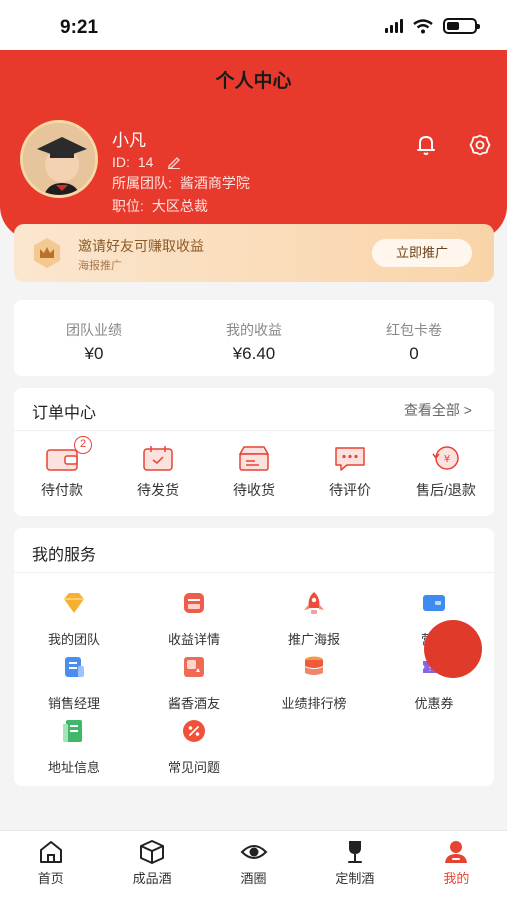  I want to click on order-item-label: 待付款, so click(62, 490).